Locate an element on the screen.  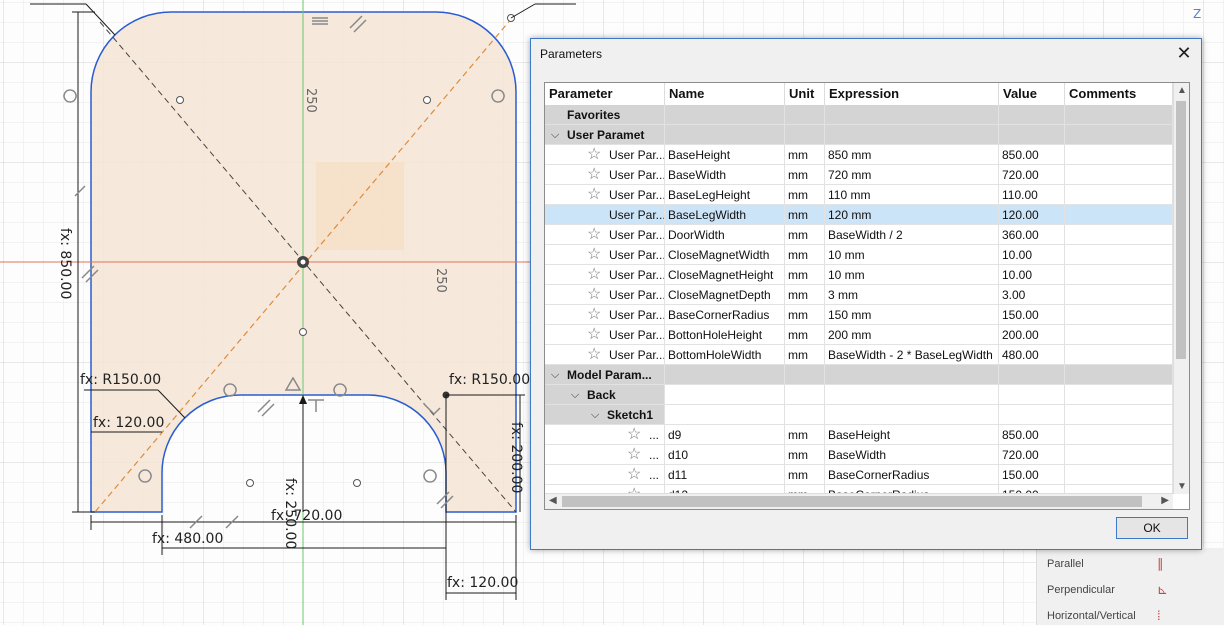
value-cell: 720.00 is located at coordinates (1032, 455).